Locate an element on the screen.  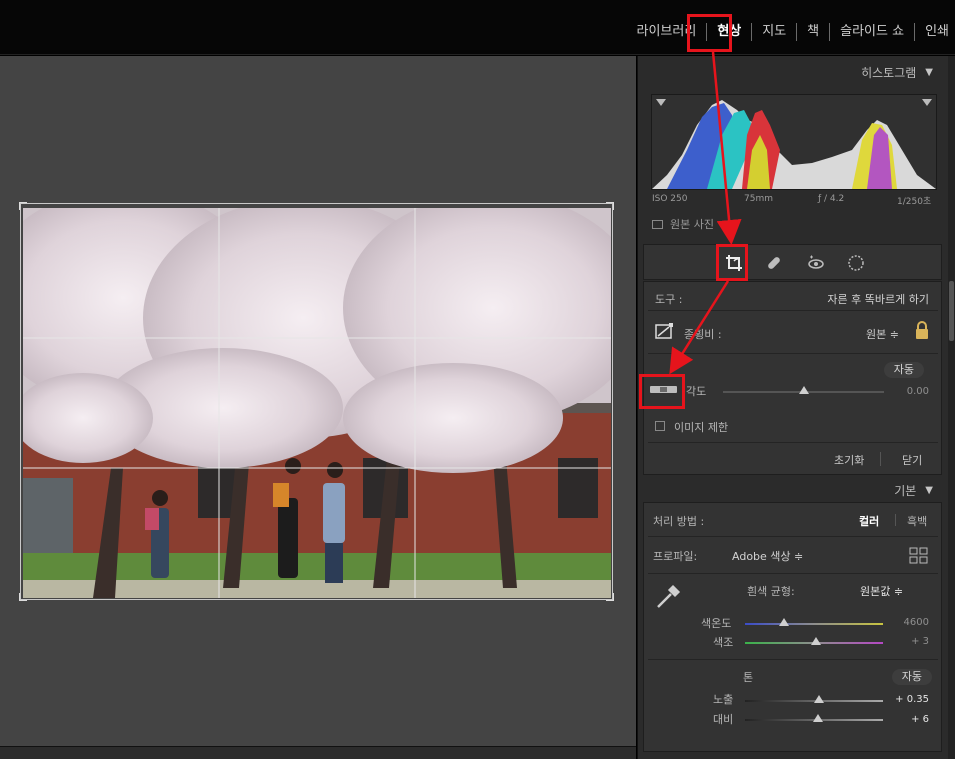
contrast-slider-thumb is located at coordinates (818, 718).